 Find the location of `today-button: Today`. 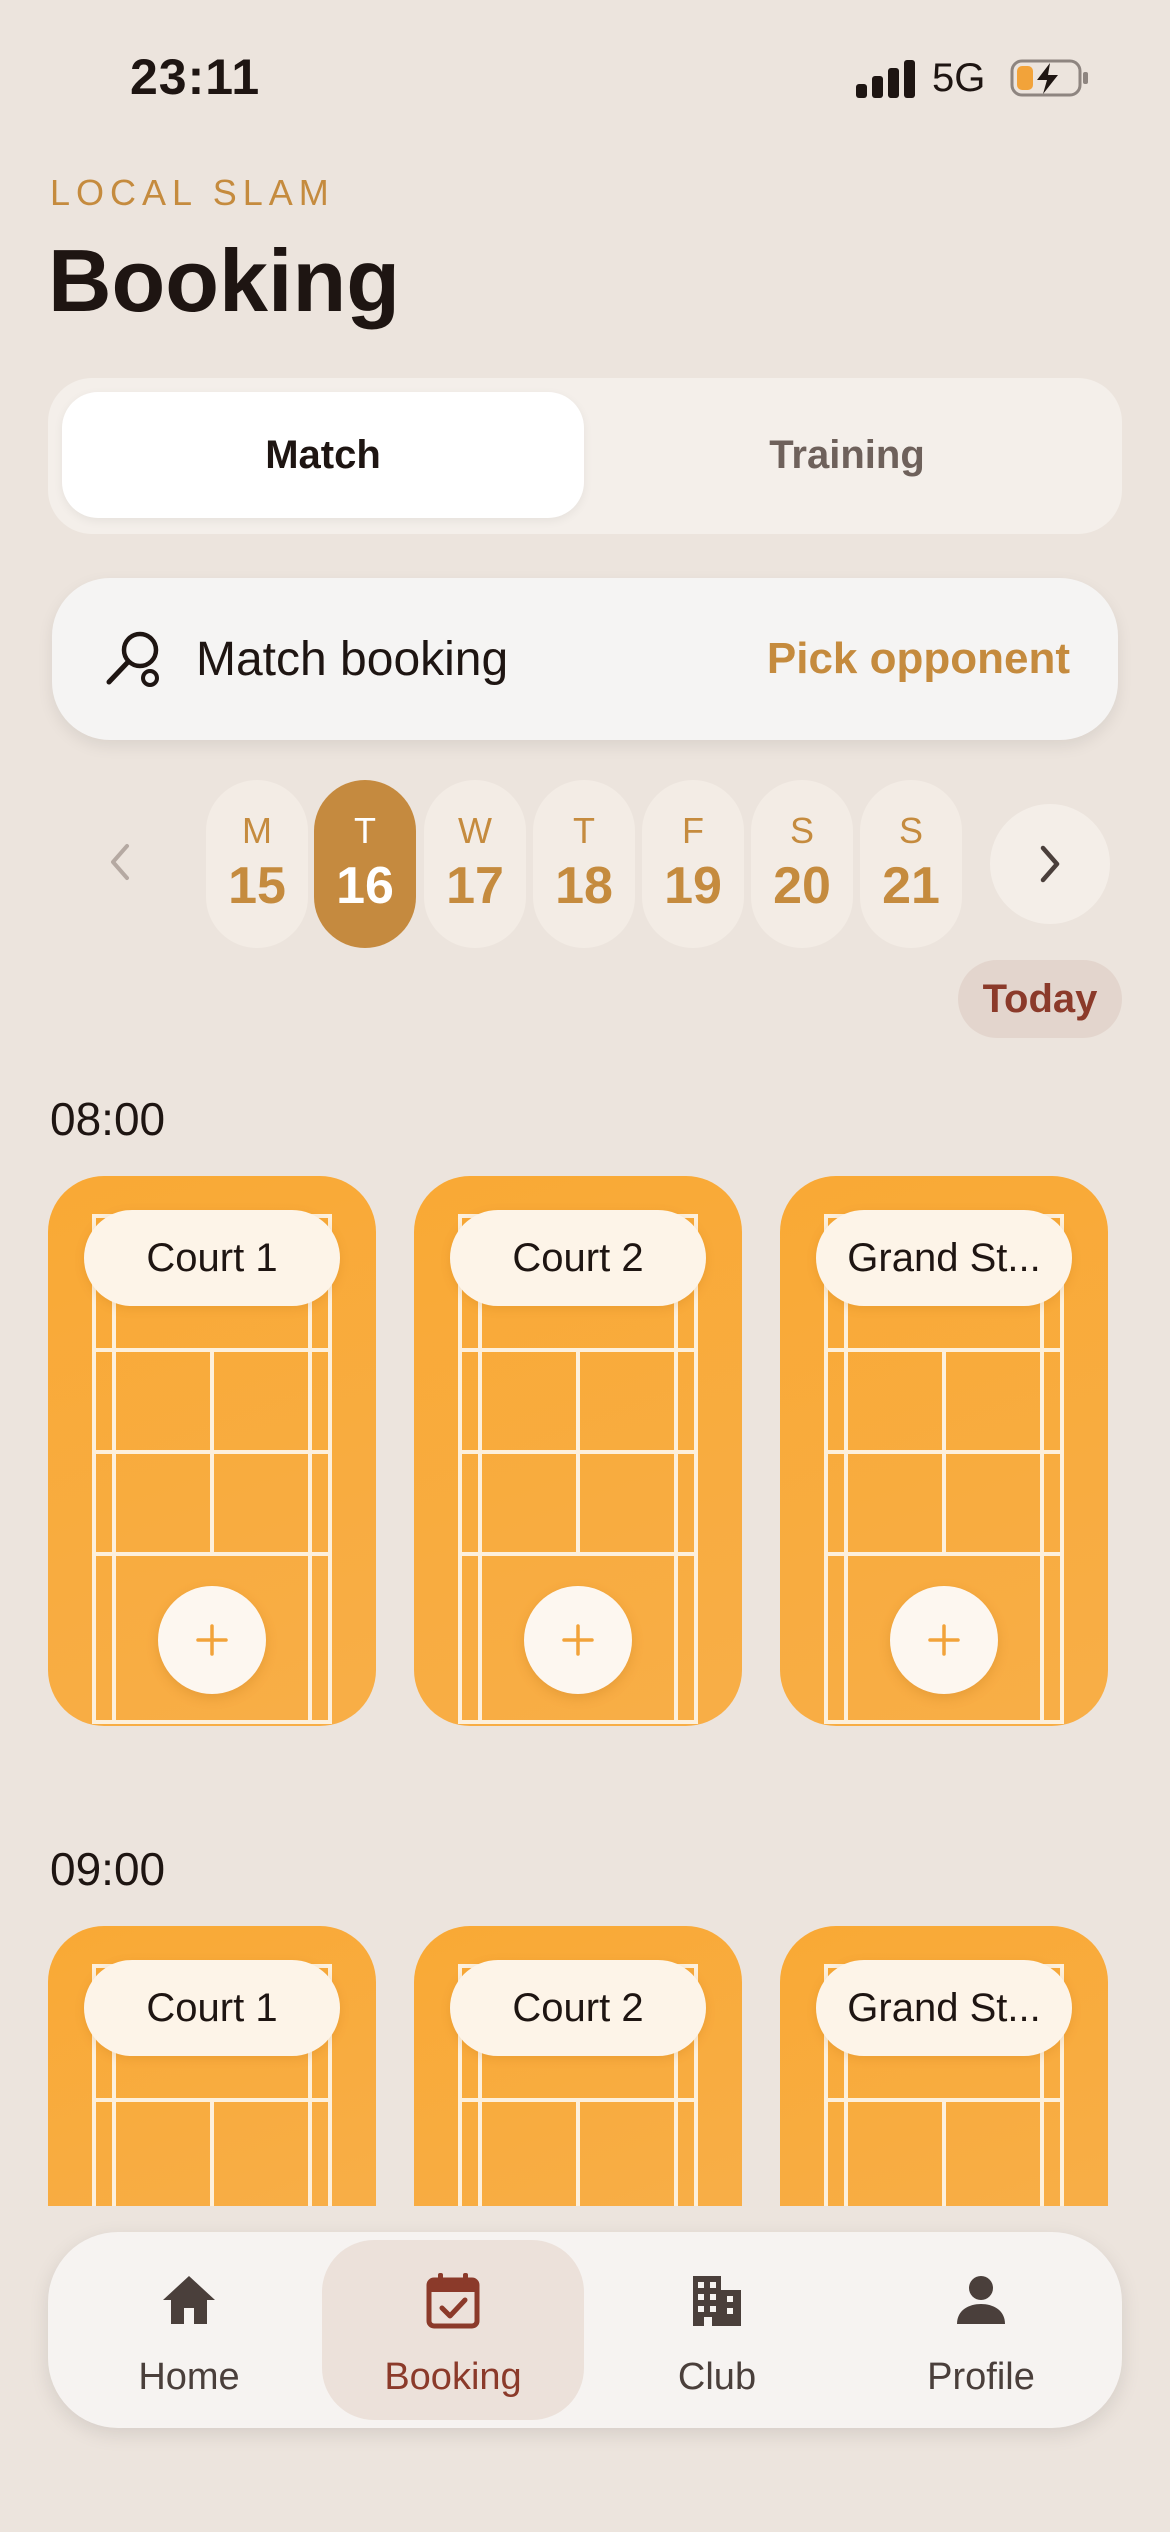

today-button: Today is located at coordinates (1040, 999).